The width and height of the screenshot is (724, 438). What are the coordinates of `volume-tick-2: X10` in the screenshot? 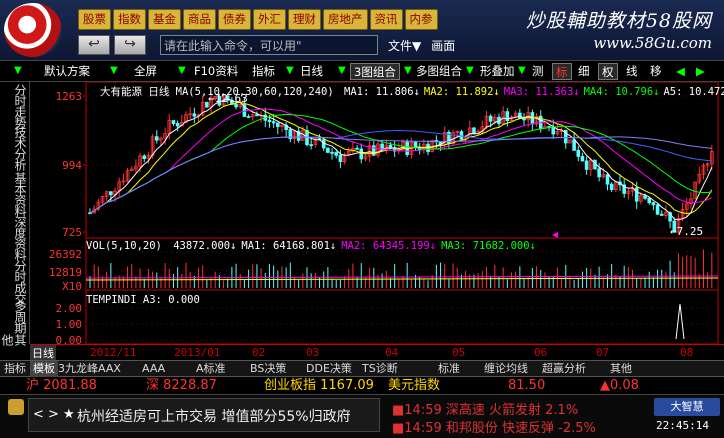 It's located at (72, 286).